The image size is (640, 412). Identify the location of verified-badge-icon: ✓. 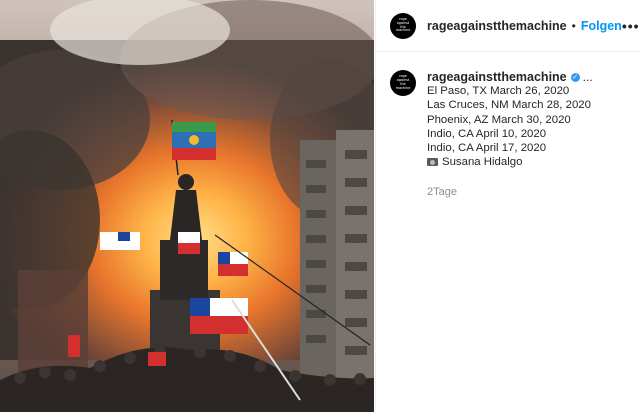
(575, 77).